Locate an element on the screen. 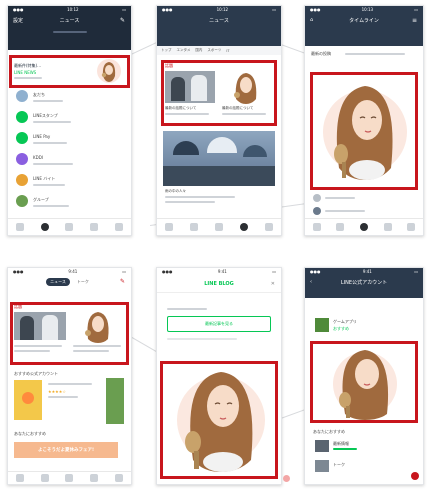 The image size is (428, 489). category-tabs: トップ エンタメ 国内 スポーツ IT is located at coordinates (219, 50).